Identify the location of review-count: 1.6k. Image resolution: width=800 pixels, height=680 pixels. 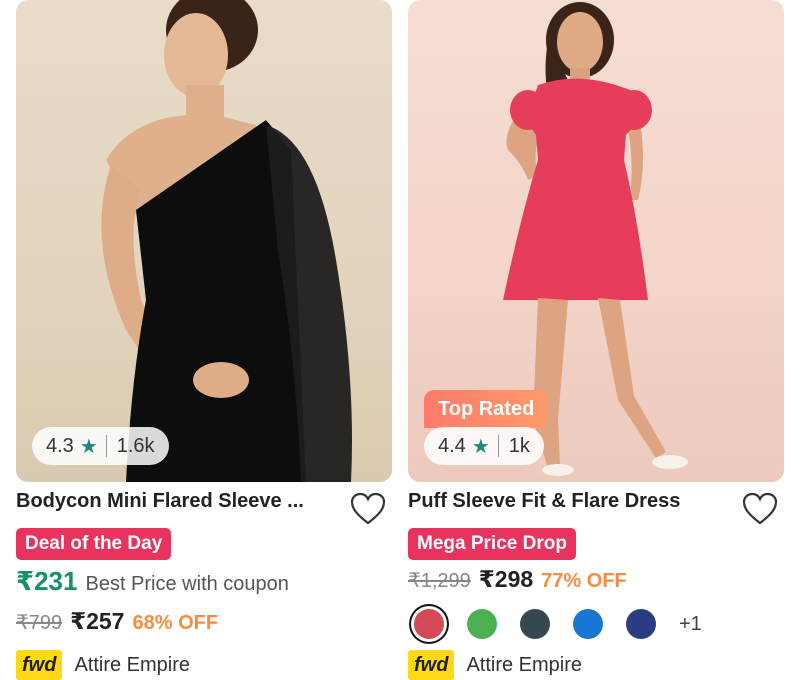
(135, 445).